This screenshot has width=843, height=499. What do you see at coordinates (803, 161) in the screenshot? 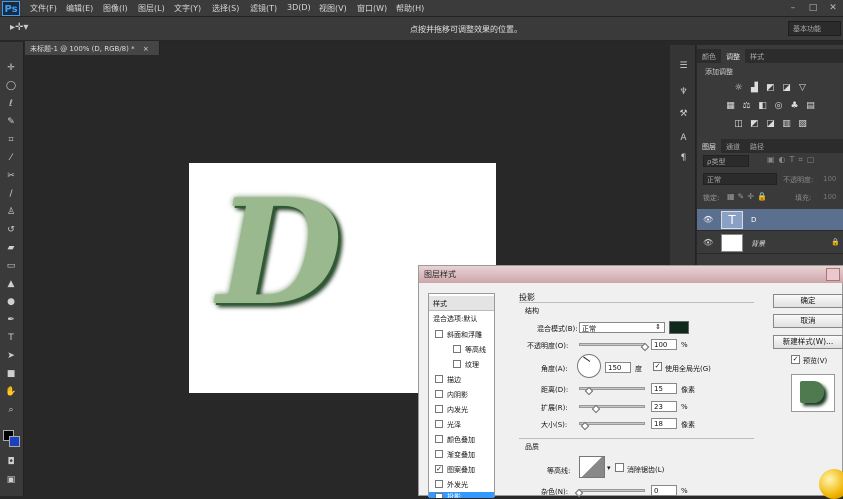
I see `layer-filter-icons: ▣◐T⌗▢` at bounding box center [803, 161].